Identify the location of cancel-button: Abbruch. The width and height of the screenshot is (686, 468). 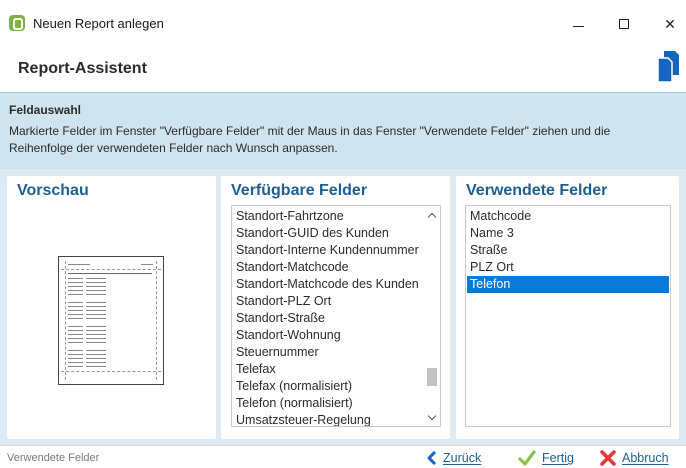
(634, 458).